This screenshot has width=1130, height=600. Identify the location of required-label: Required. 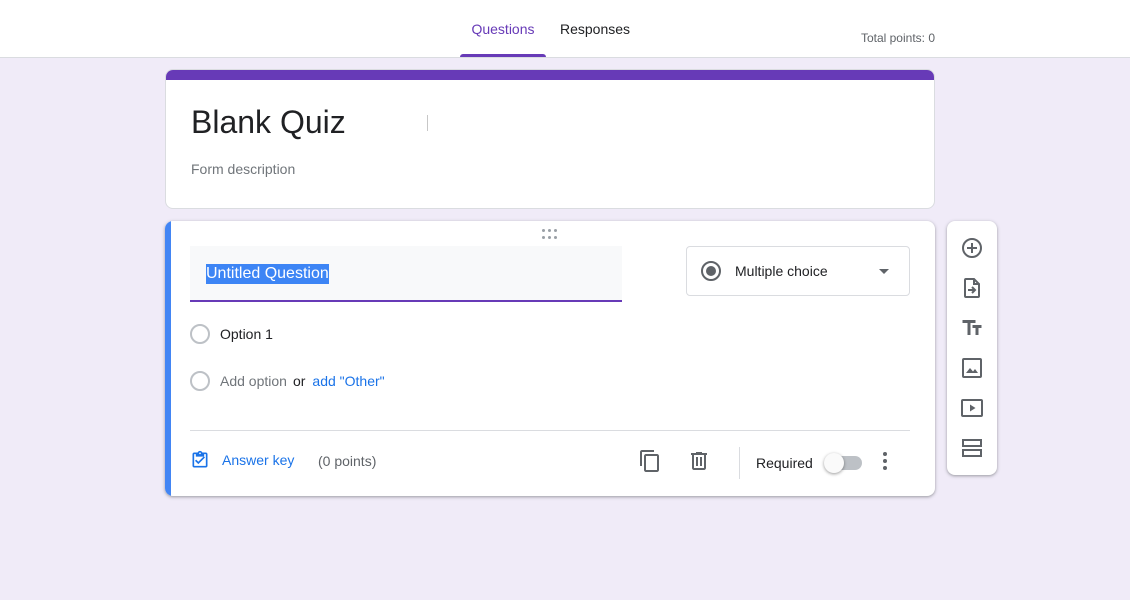
(784, 463).